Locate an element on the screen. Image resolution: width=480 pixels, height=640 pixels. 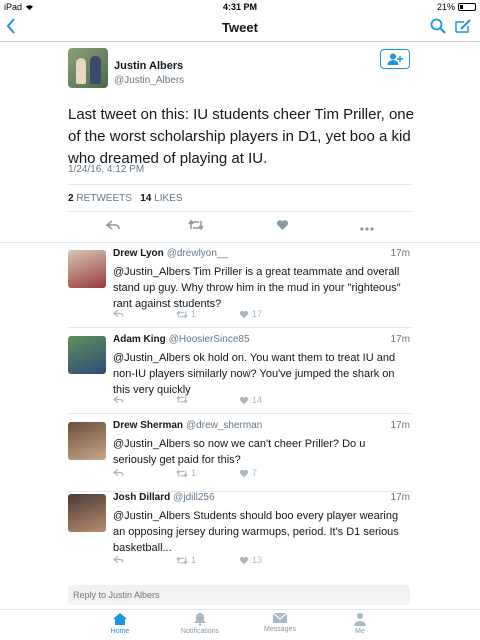
like-count: 7 is located at coordinates (255, 473).